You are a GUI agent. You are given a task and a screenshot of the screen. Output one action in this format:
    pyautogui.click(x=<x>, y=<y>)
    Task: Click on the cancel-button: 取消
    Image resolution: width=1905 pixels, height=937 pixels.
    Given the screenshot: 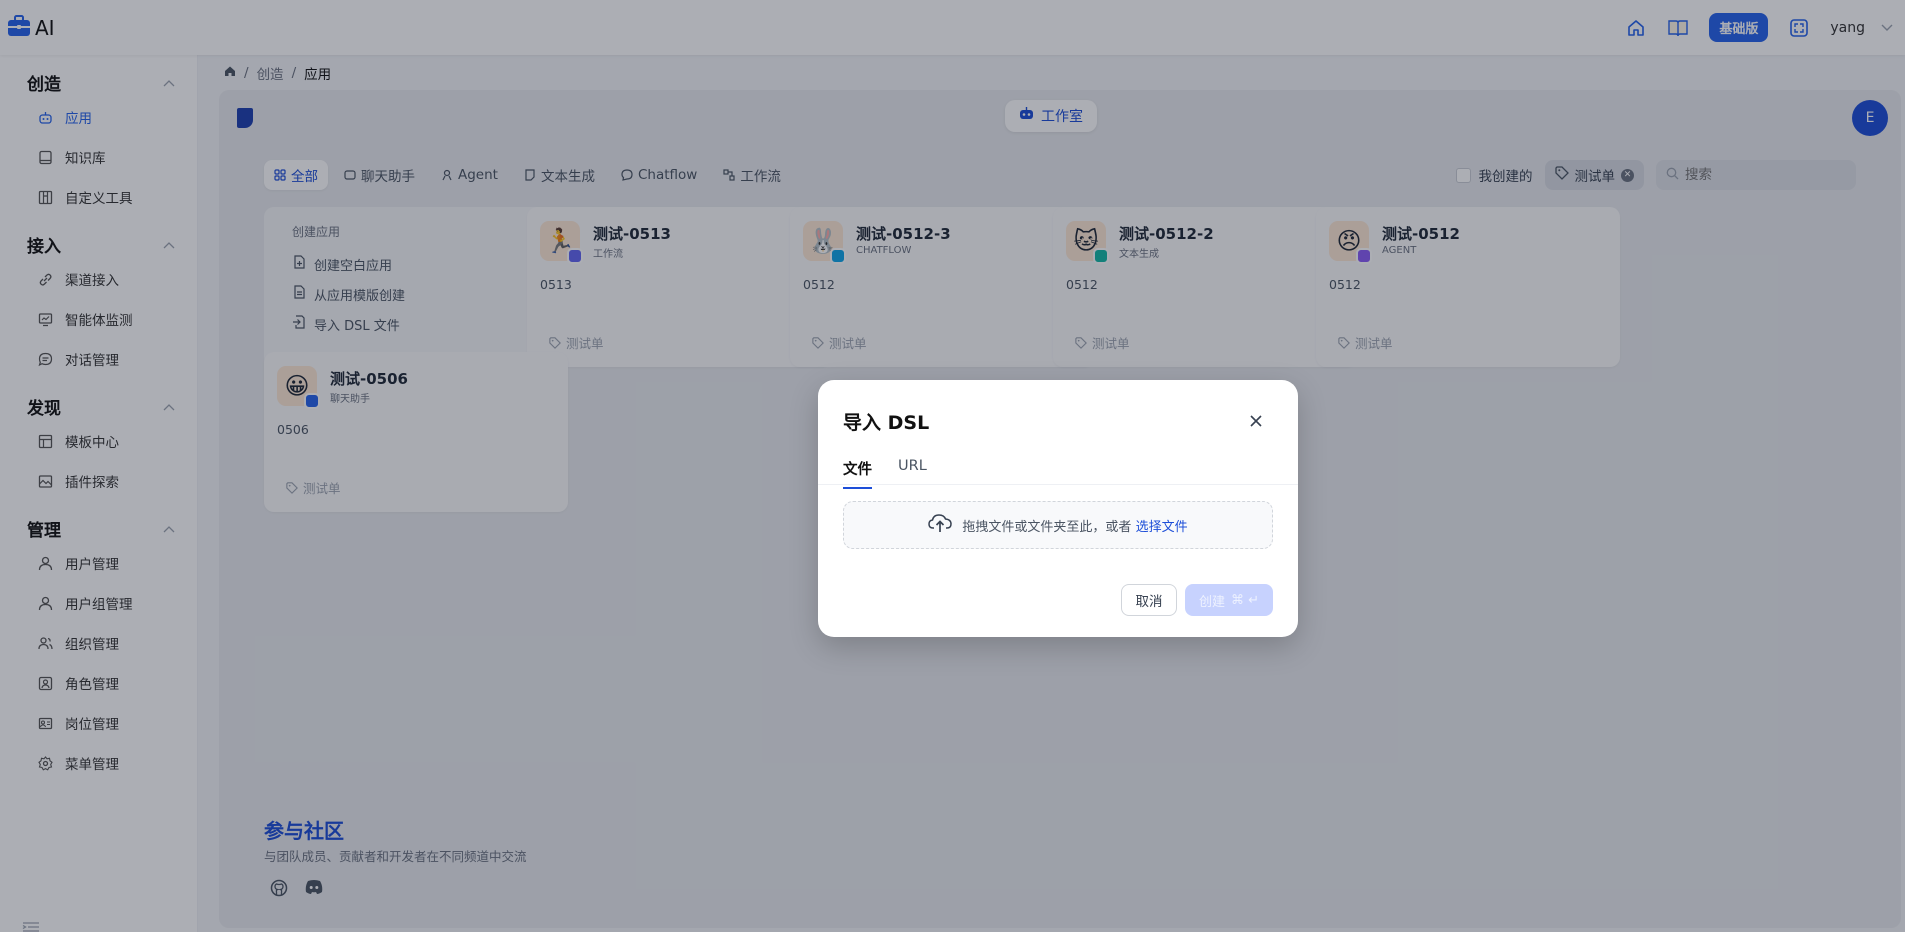 What is the action you would take?
    pyautogui.click(x=1149, y=600)
    